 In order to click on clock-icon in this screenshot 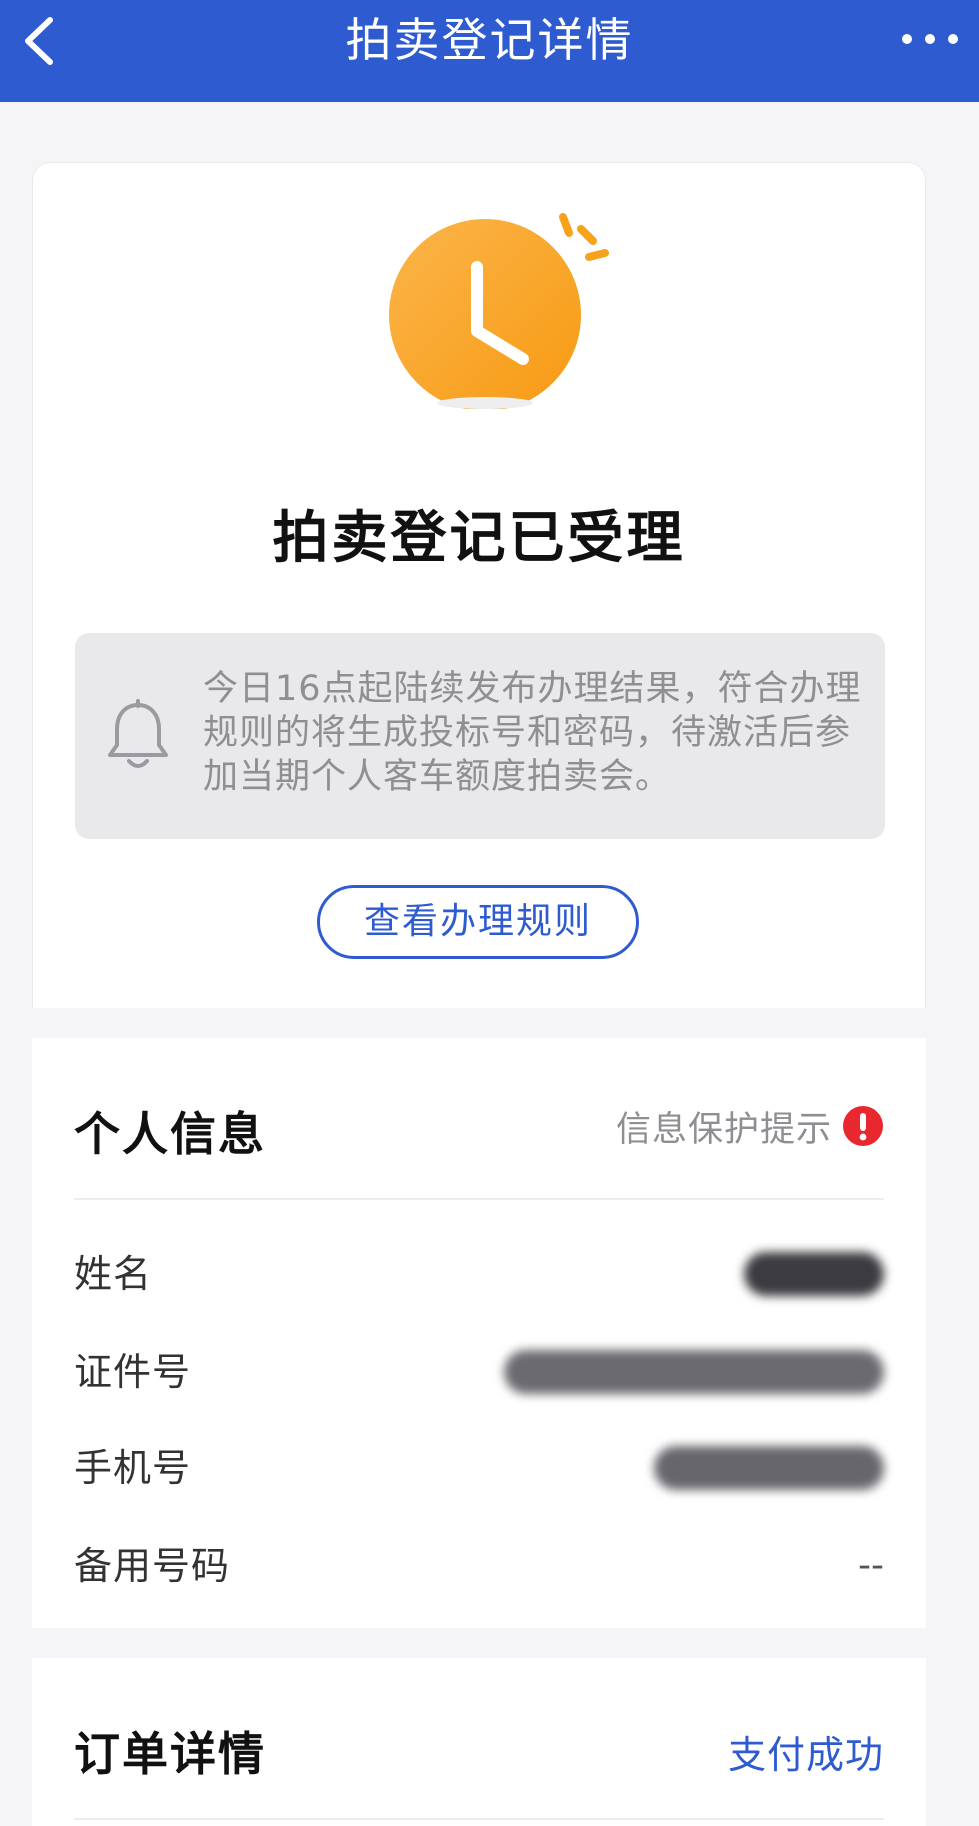, I will do `click(499, 311)`.